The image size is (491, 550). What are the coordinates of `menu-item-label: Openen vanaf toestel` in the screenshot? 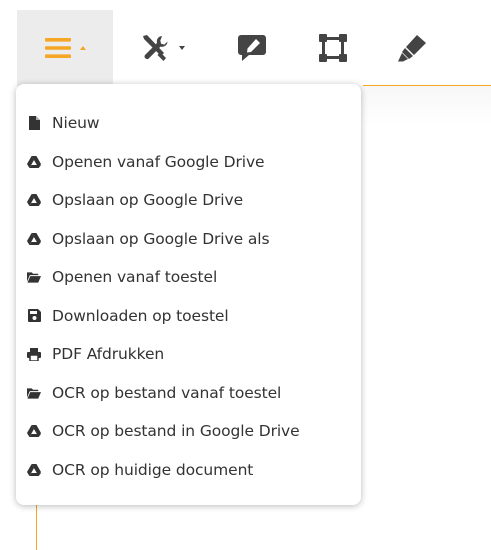 It's located at (135, 277).